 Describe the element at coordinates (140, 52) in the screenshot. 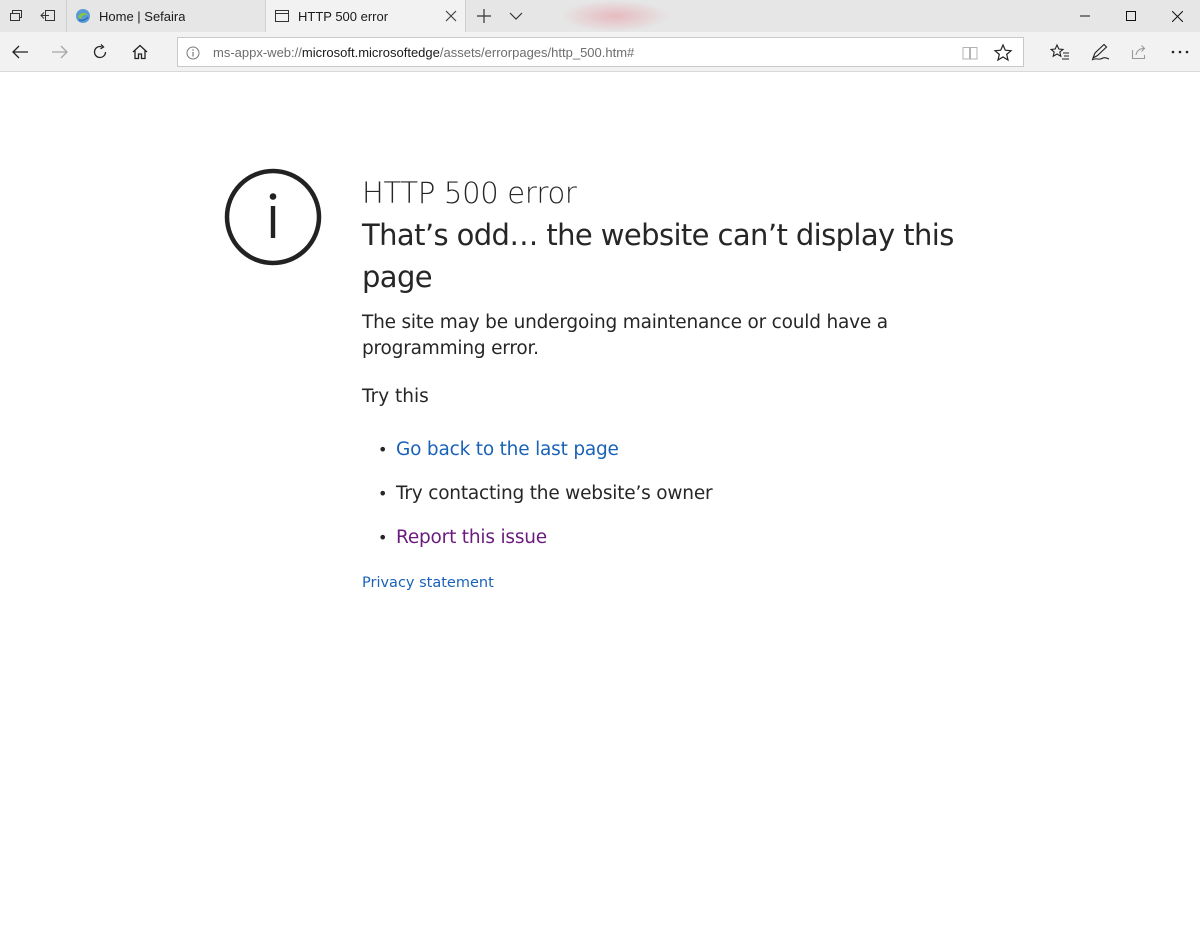

I see `home-icon` at that location.